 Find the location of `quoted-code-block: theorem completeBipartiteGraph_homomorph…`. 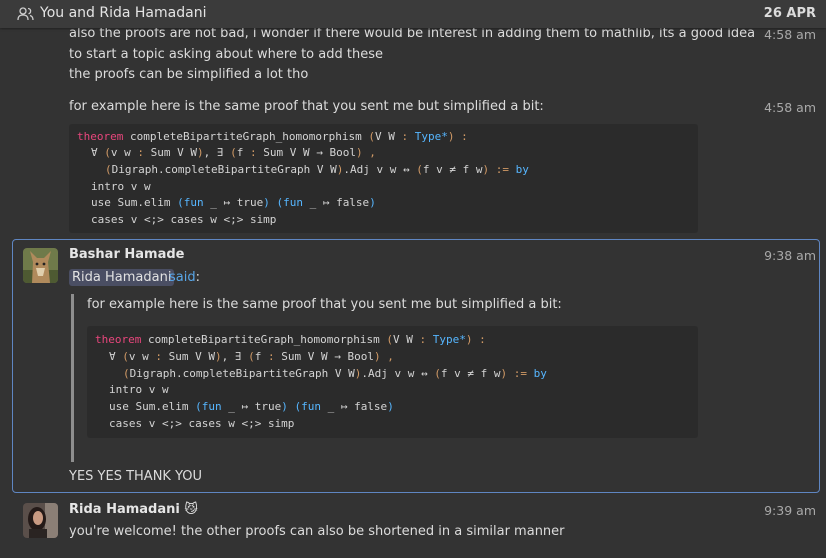

quoted-code-block: theorem completeBipartiteGraph_homomorph… is located at coordinates (392, 382).